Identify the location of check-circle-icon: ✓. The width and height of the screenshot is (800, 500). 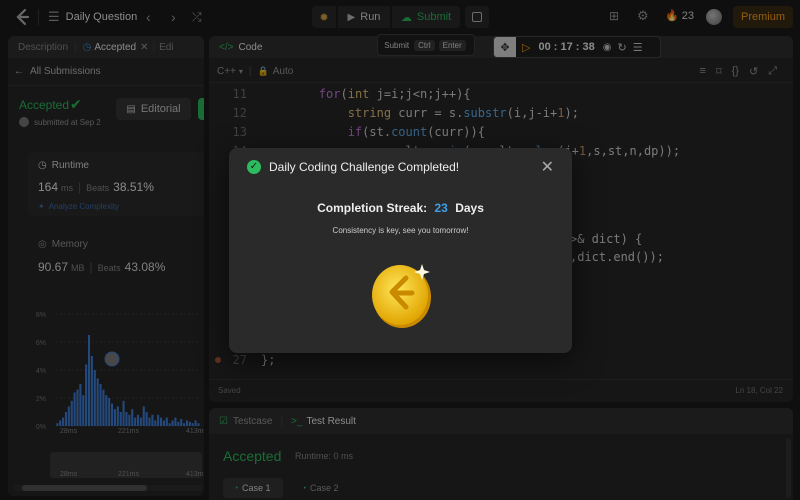
(254, 167).